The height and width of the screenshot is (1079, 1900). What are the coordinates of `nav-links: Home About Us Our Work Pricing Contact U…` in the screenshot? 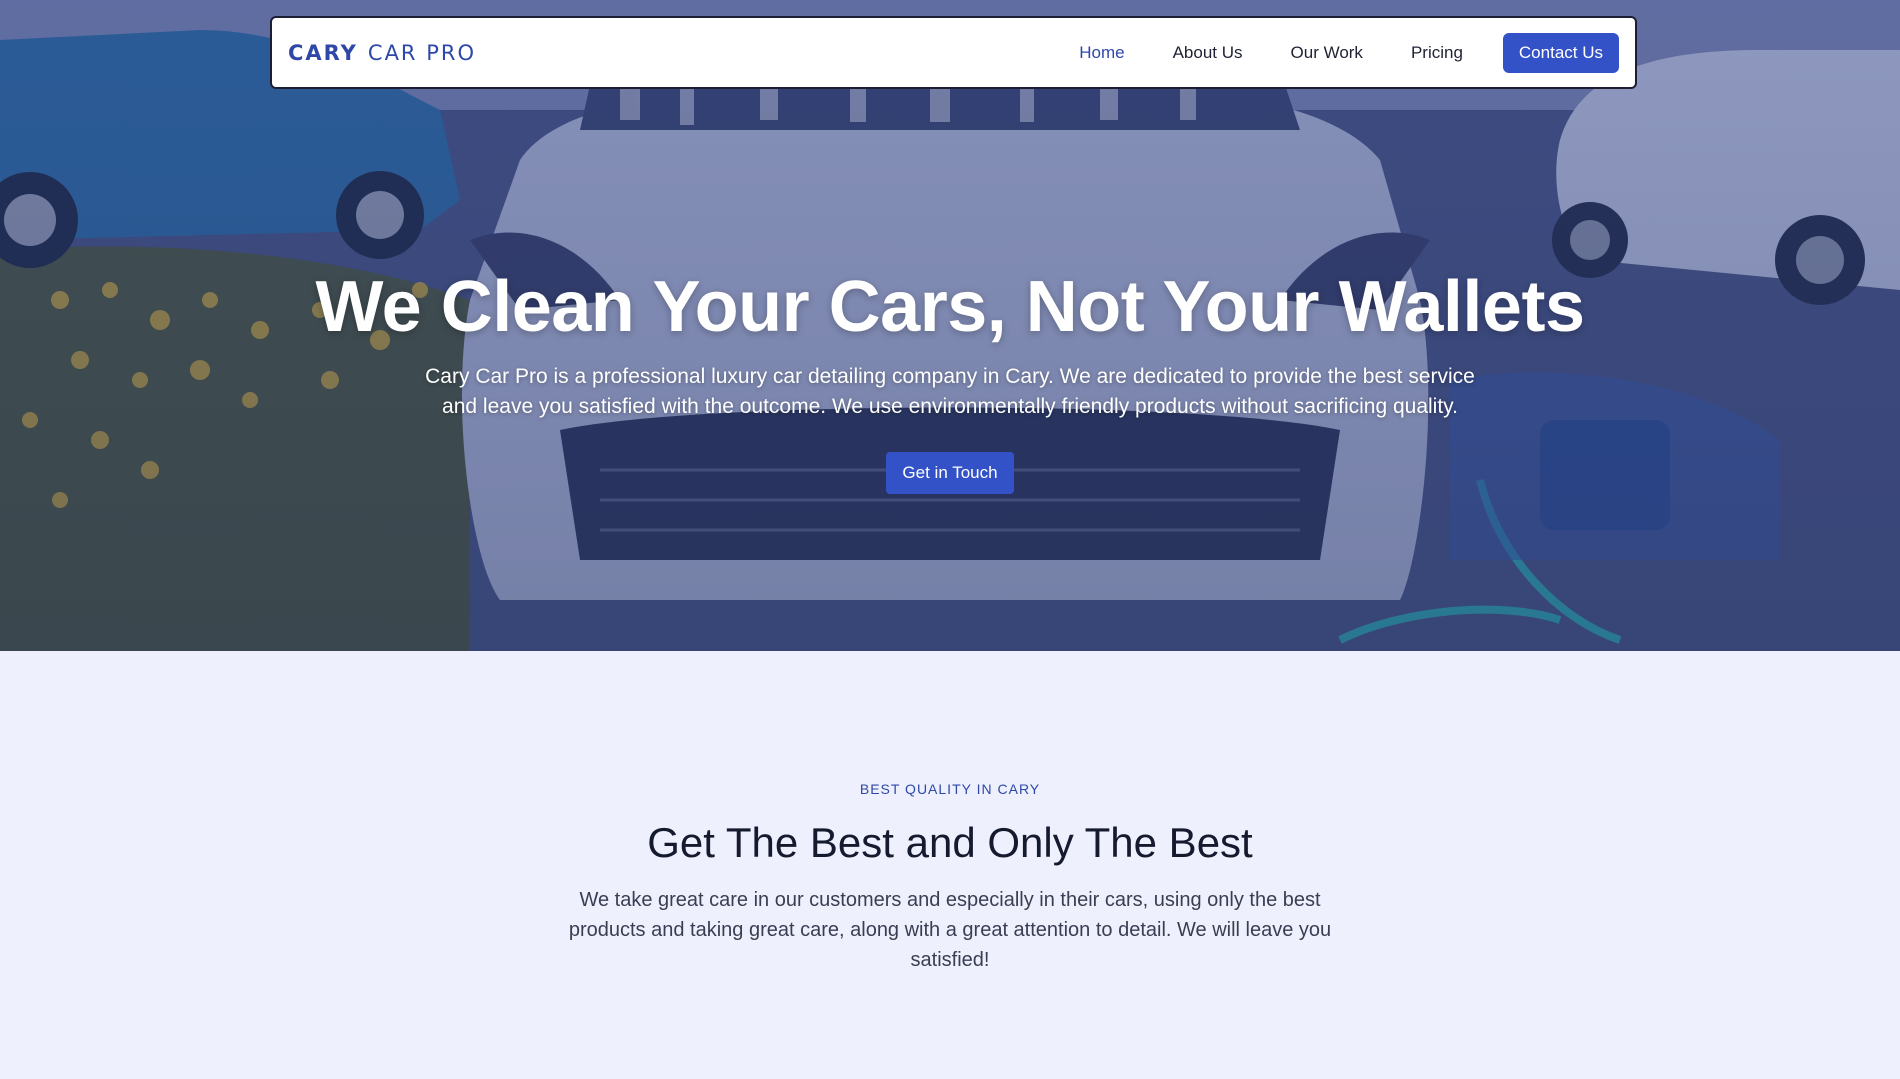 It's located at (1337, 52).